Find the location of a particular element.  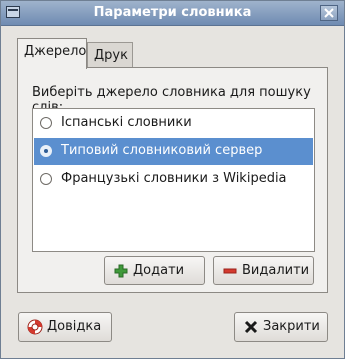

window-title: Параметри словника is located at coordinates (172, 12).